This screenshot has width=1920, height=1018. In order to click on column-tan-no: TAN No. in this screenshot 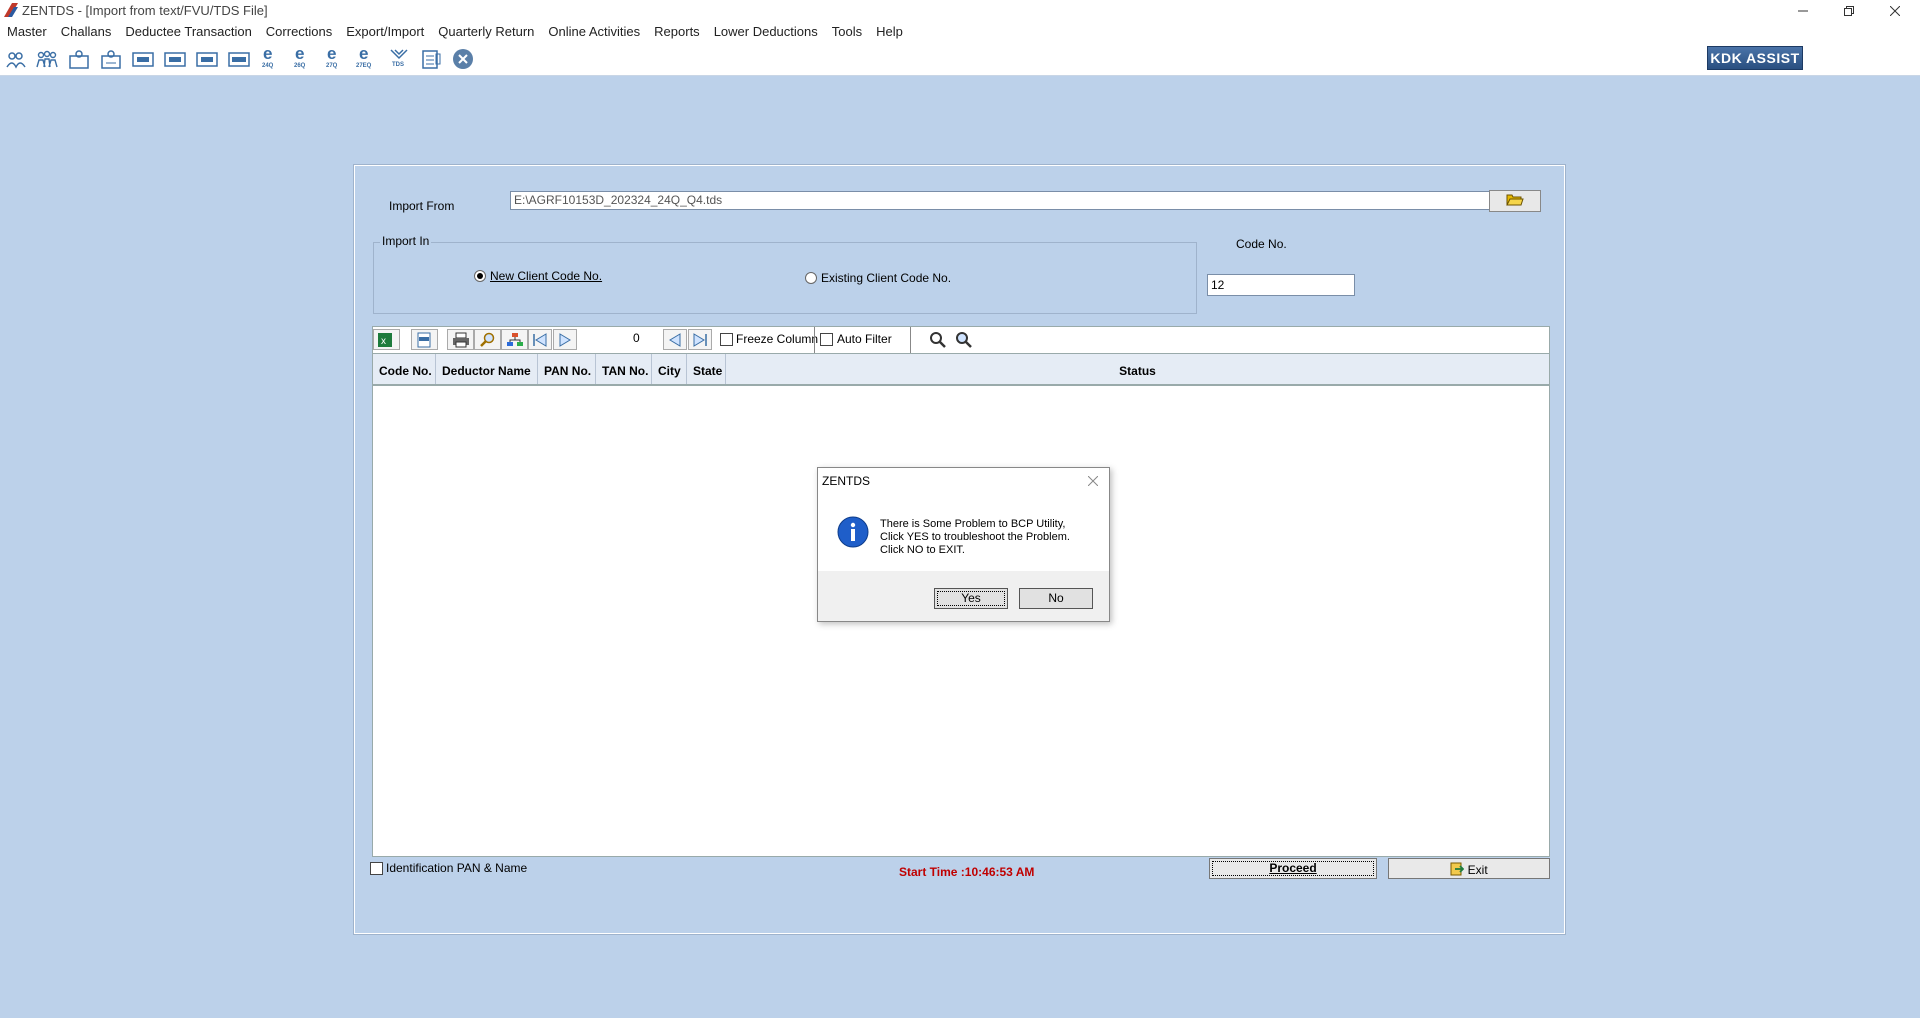, I will do `click(624, 369)`.